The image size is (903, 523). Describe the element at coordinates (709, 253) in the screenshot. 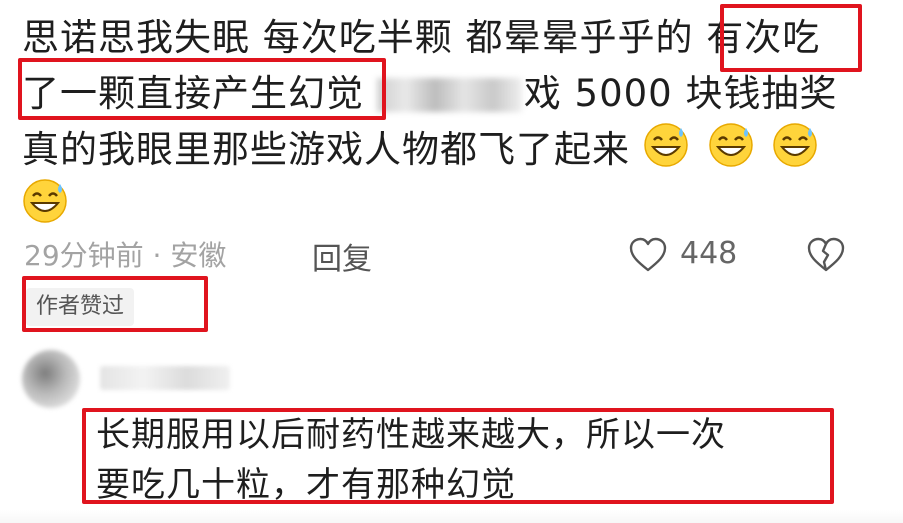

I see `like-count: 448` at that location.